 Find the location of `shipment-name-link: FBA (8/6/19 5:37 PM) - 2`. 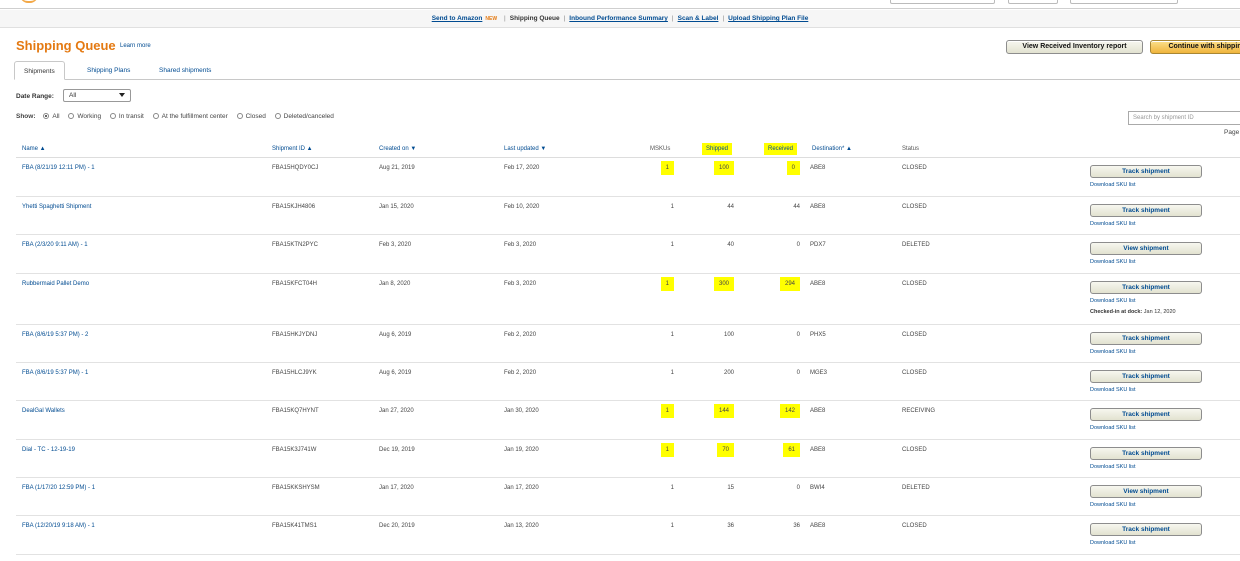

shipment-name-link: FBA (8/6/19 5:37 PM) - 2 is located at coordinates (55, 335).